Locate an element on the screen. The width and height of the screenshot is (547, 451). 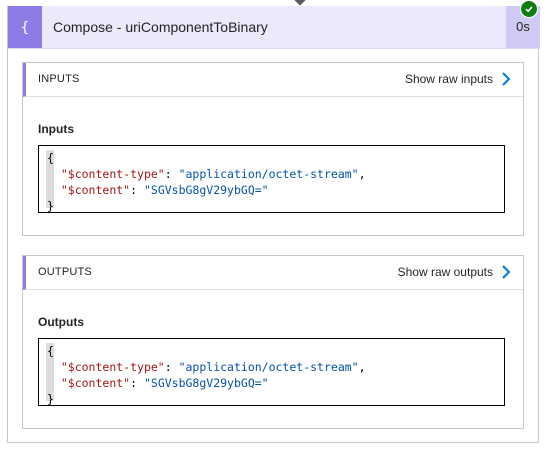
connector-handle is located at coordinates (300, 3).